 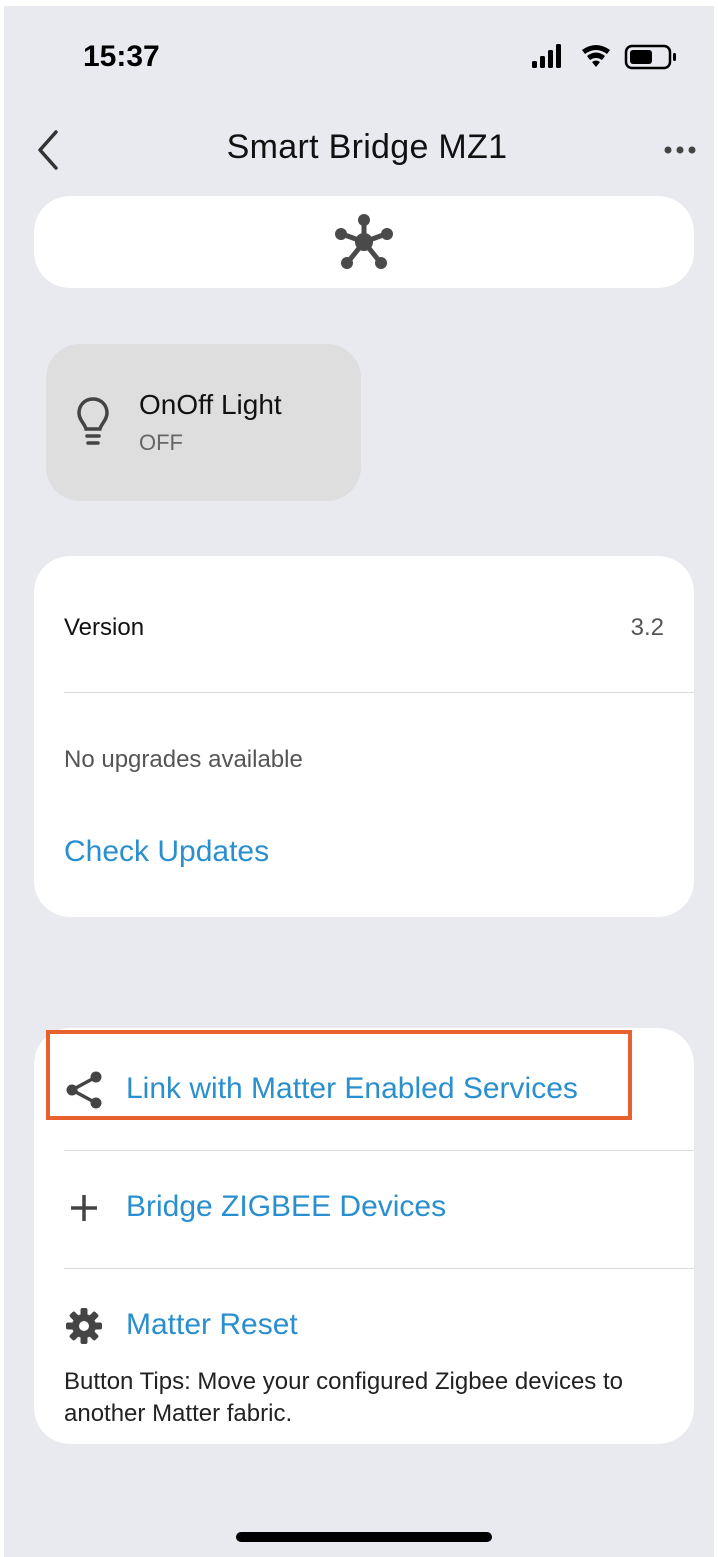 What do you see at coordinates (339, 1075) in the screenshot?
I see `highlight-box` at bounding box center [339, 1075].